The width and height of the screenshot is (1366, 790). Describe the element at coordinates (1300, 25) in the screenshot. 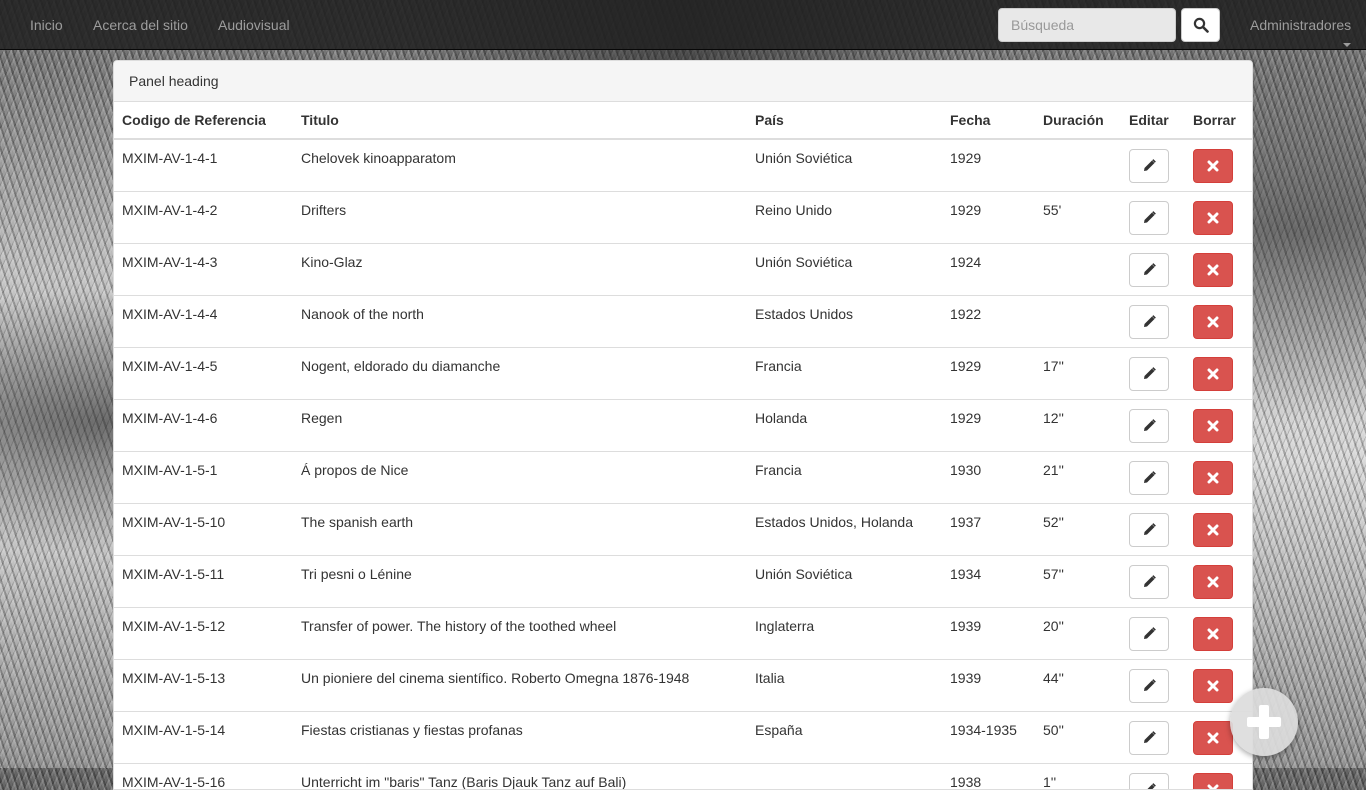

I see `admin-dropdown: Administradores` at that location.